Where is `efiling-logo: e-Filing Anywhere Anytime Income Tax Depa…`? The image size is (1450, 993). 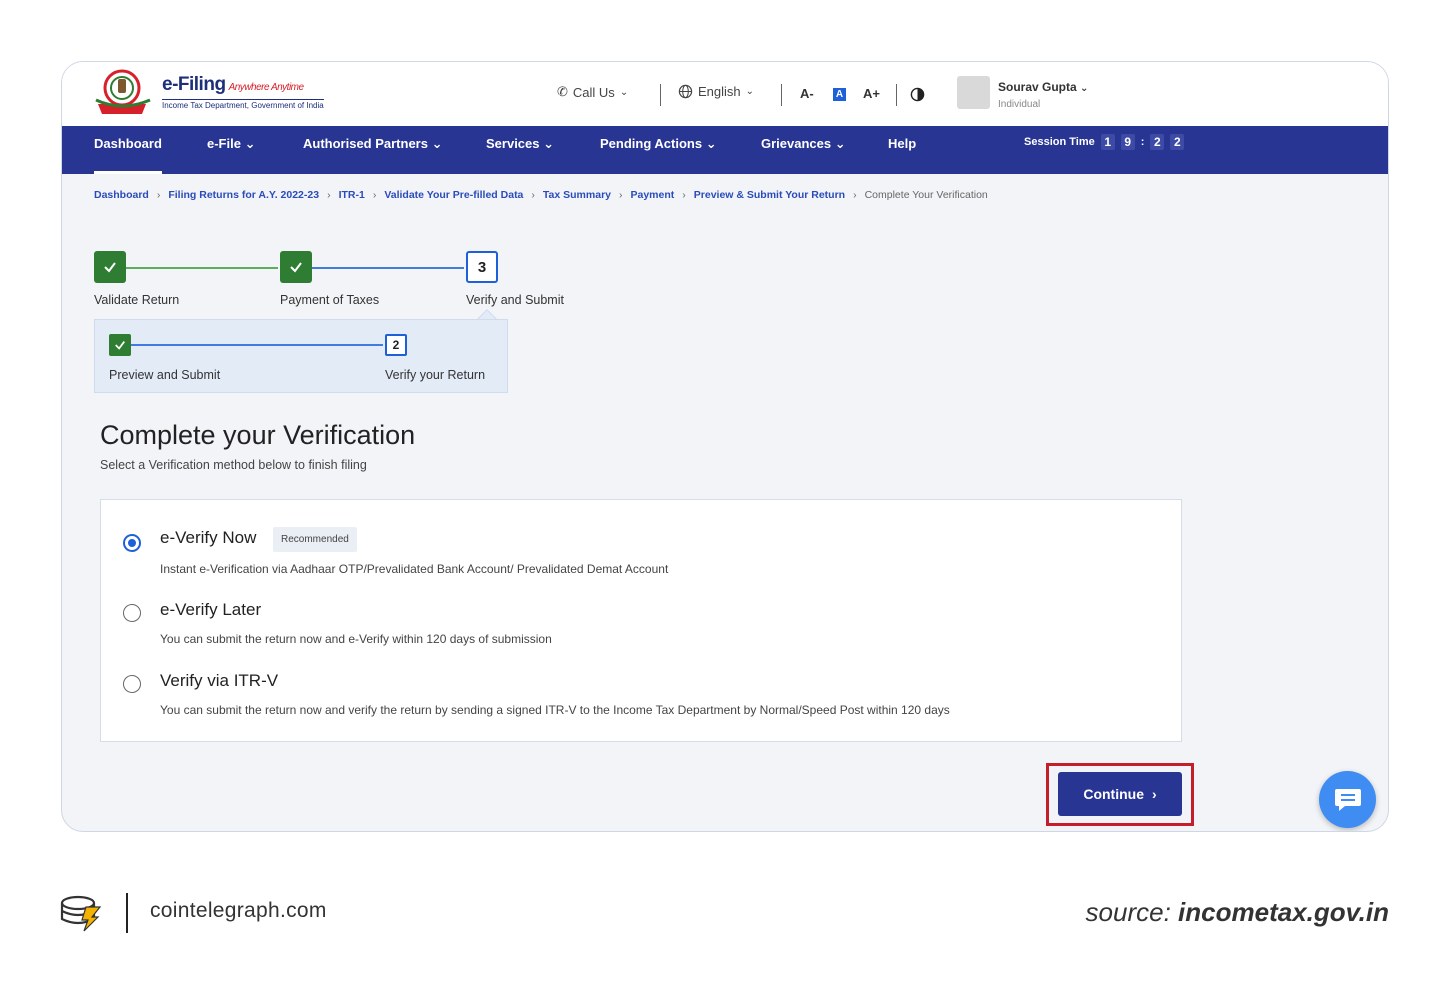
efiling-logo: e-Filing Anywhere Anytime Income Tax Depa… is located at coordinates (209, 93).